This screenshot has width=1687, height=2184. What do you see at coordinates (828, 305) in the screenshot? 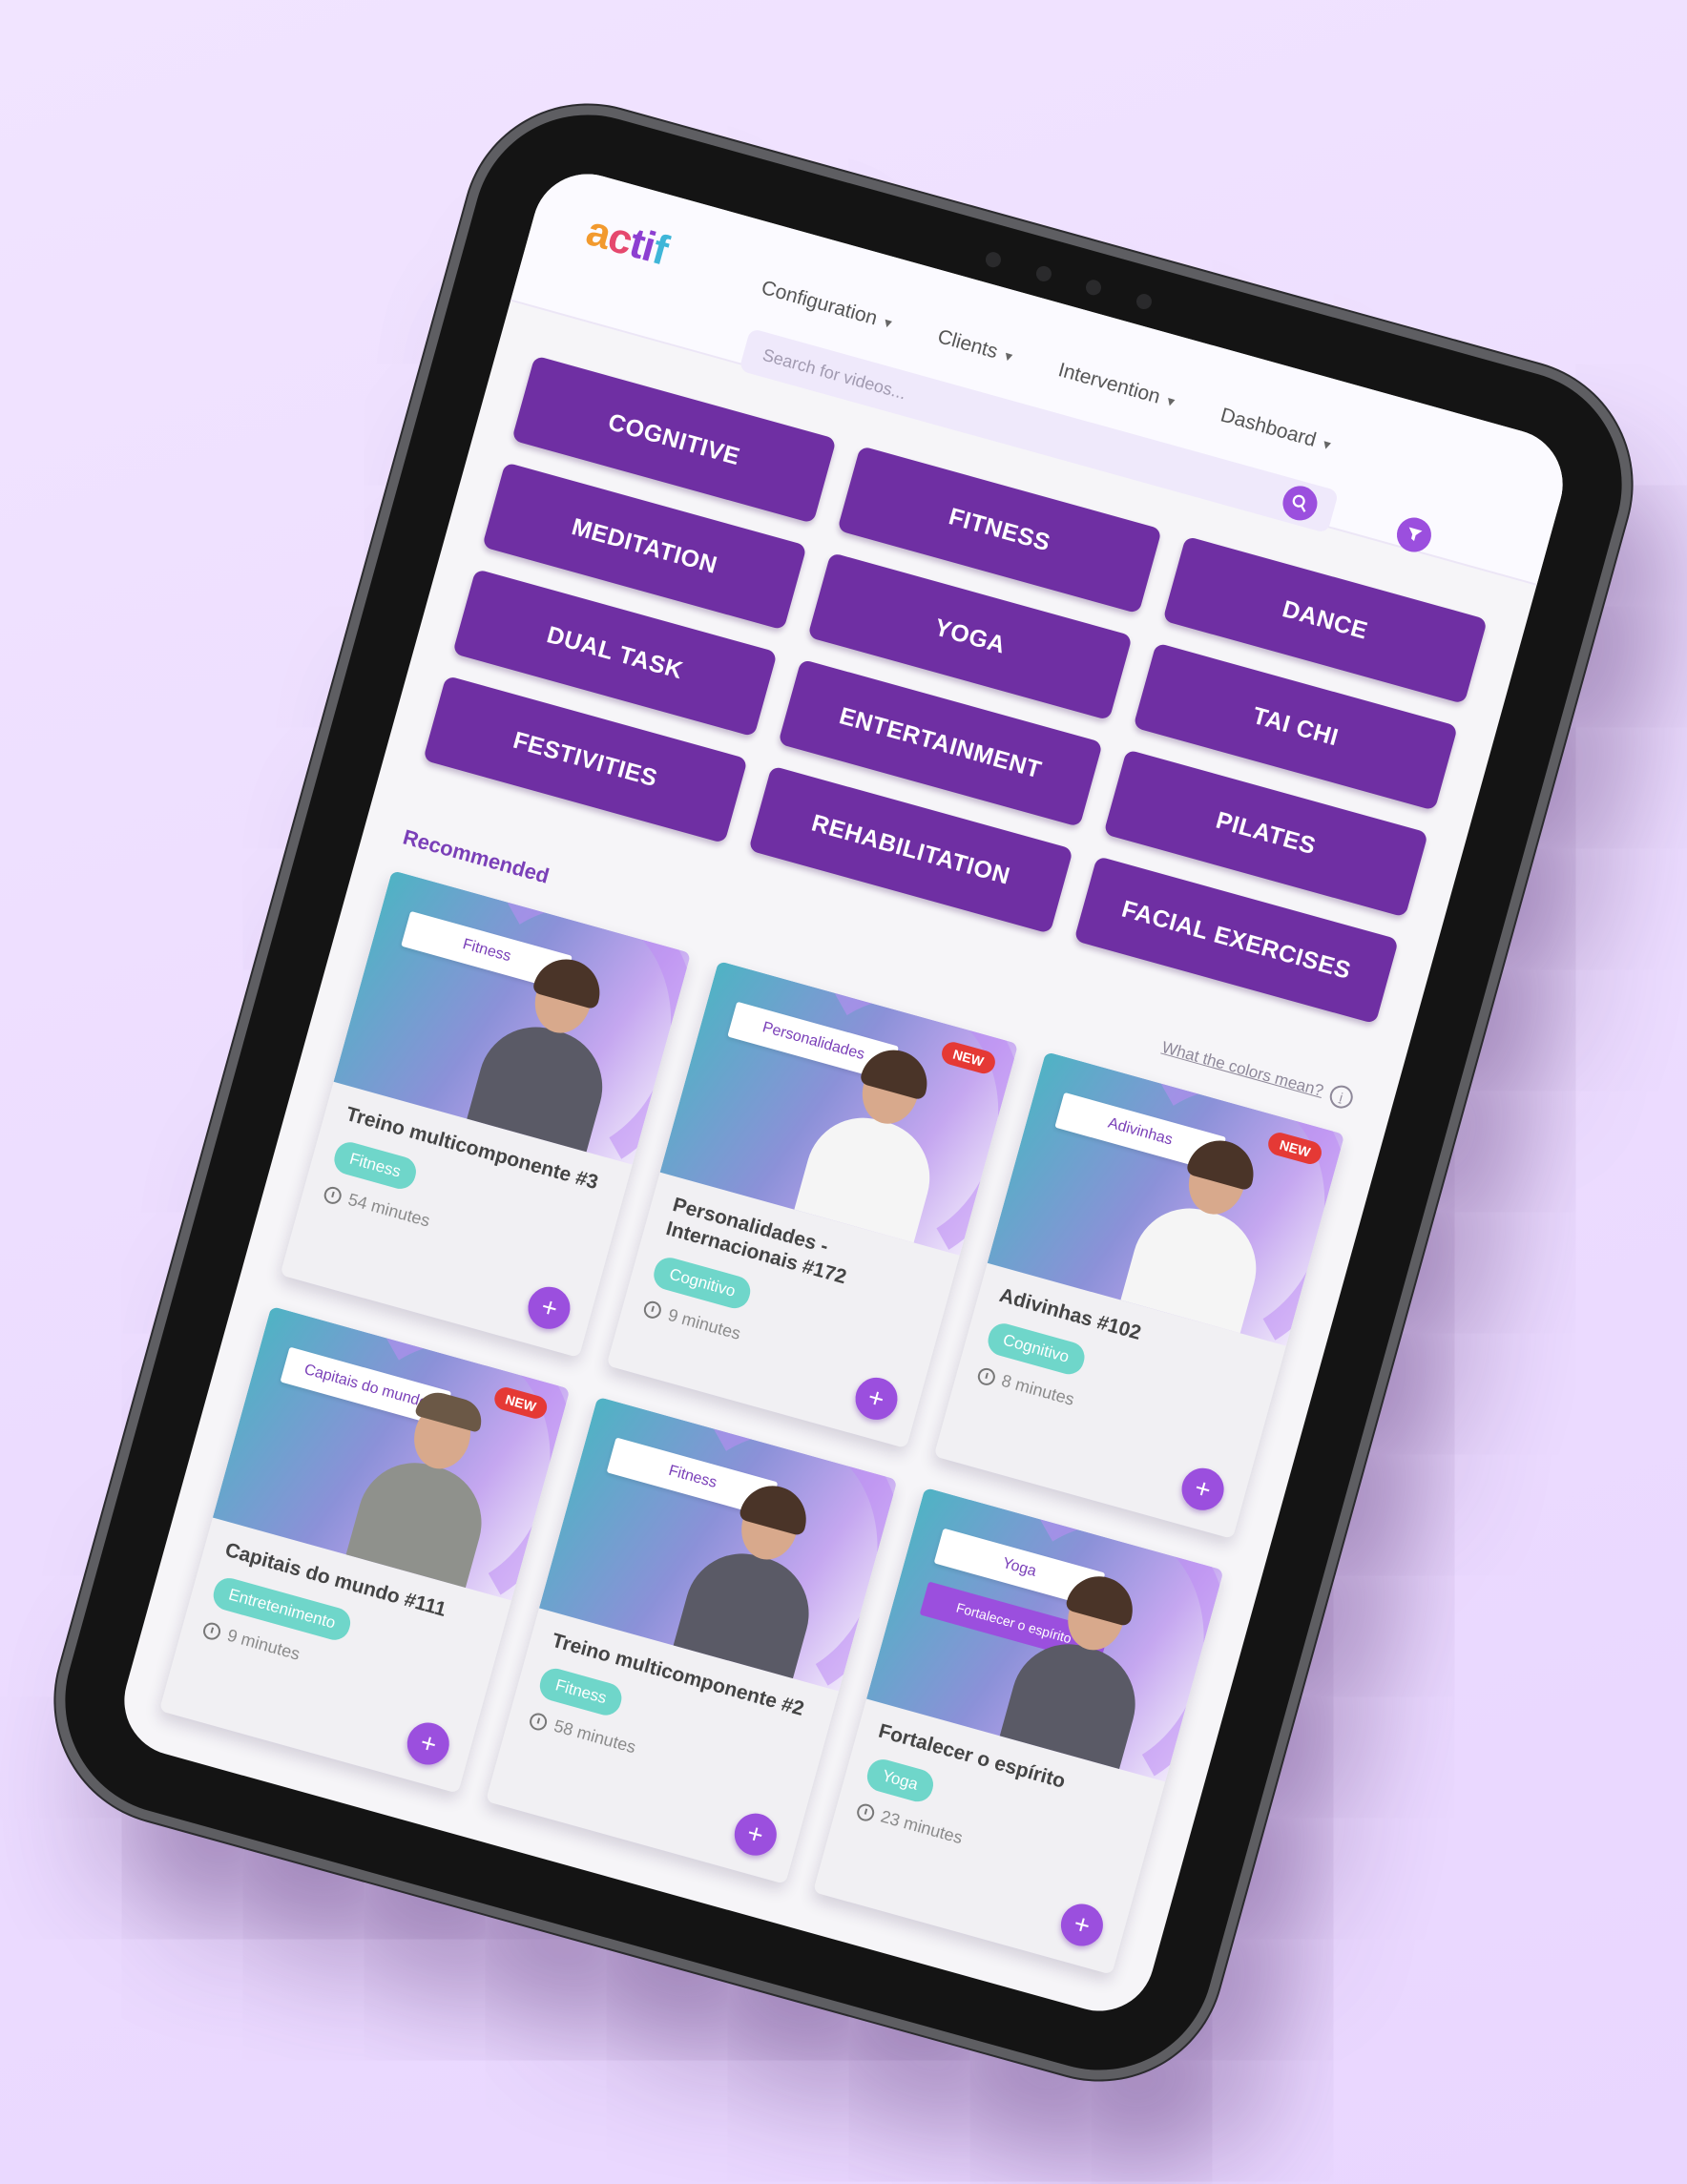
I see `nav-configuration: Configuration ▼` at bounding box center [828, 305].